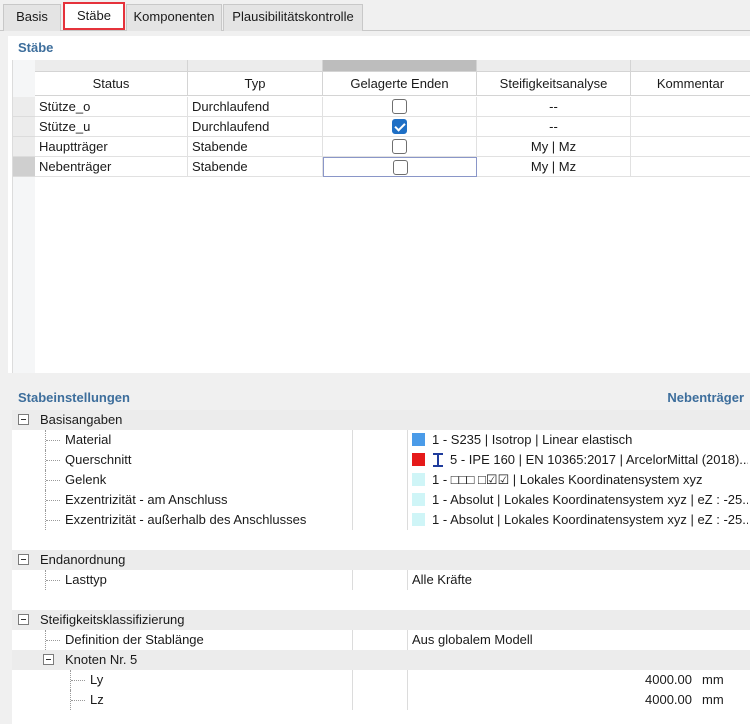 The image size is (750, 724). Describe the element at coordinates (381, 620) in the screenshot. I see `group-steifigkeitsklassifizierung: Steifigkeitsklassifizierung` at that location.